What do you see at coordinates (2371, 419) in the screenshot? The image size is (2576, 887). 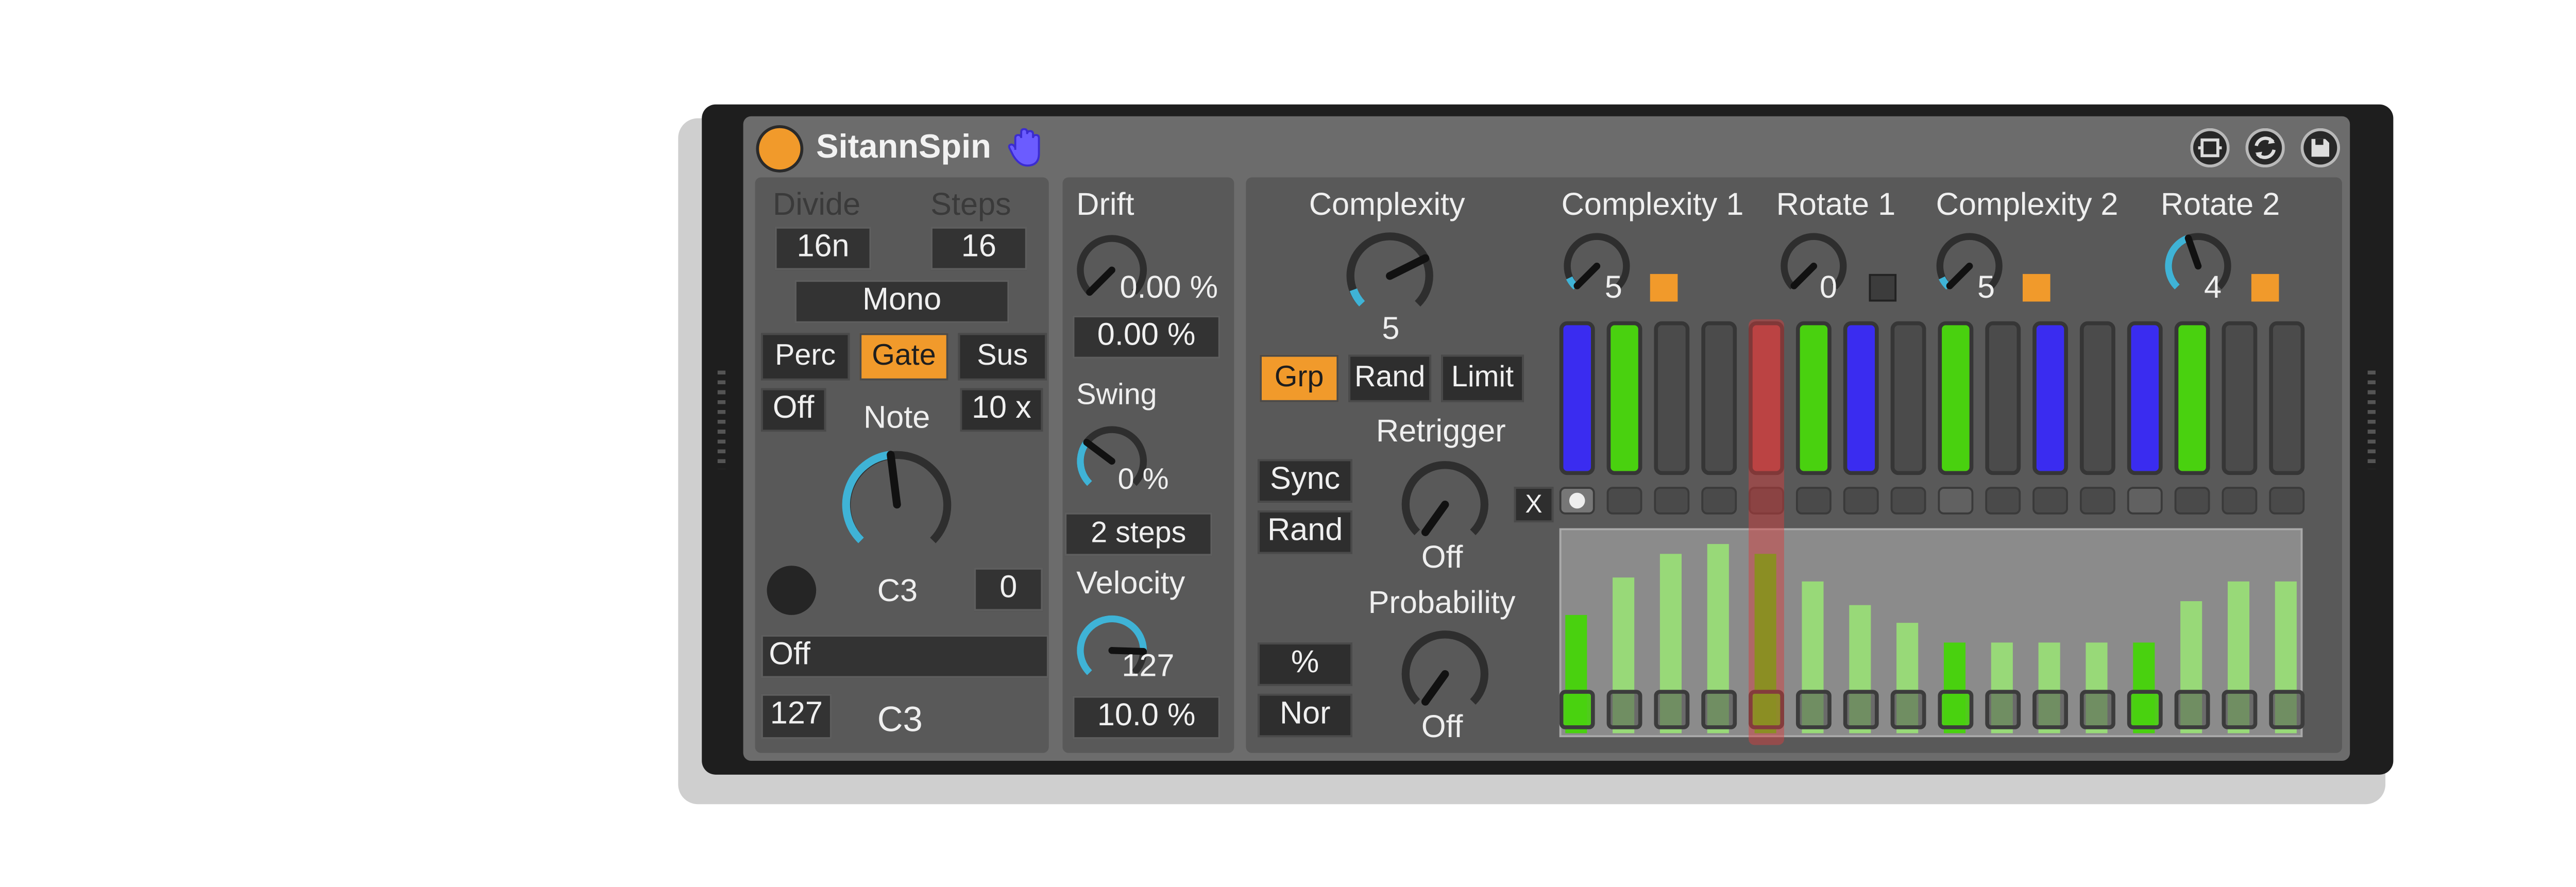 I see `right-grip` at bounding box center [2371, 419].